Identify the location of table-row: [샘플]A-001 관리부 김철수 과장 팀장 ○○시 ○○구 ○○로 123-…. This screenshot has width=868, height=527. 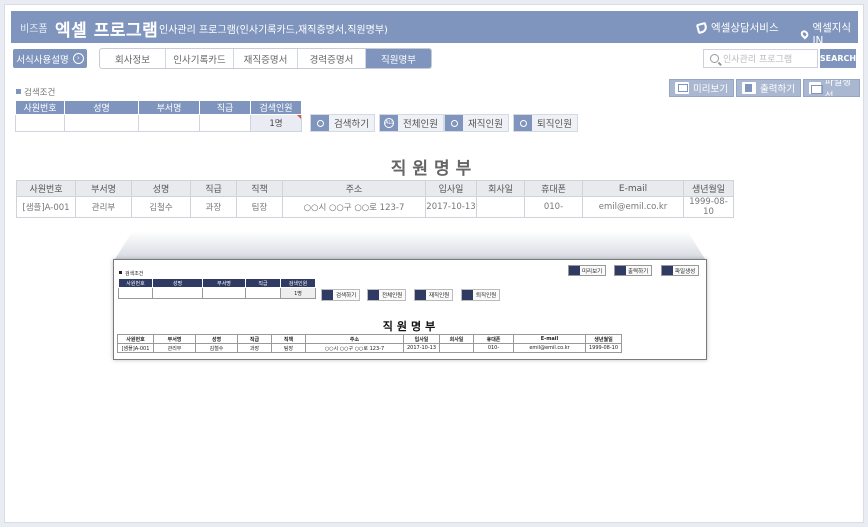
(375, 207).